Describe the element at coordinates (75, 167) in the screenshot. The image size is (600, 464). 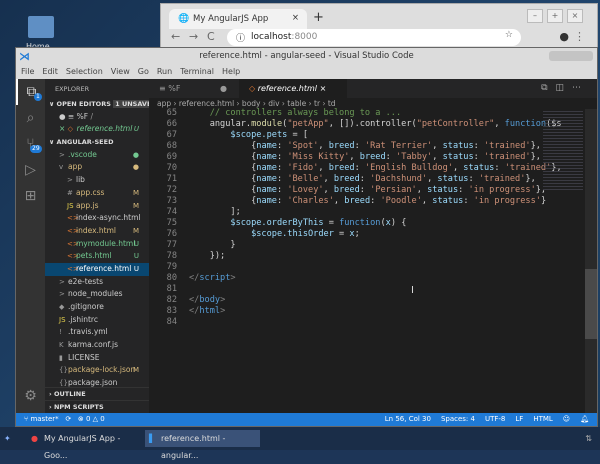
I see `file-name: app` at that location.